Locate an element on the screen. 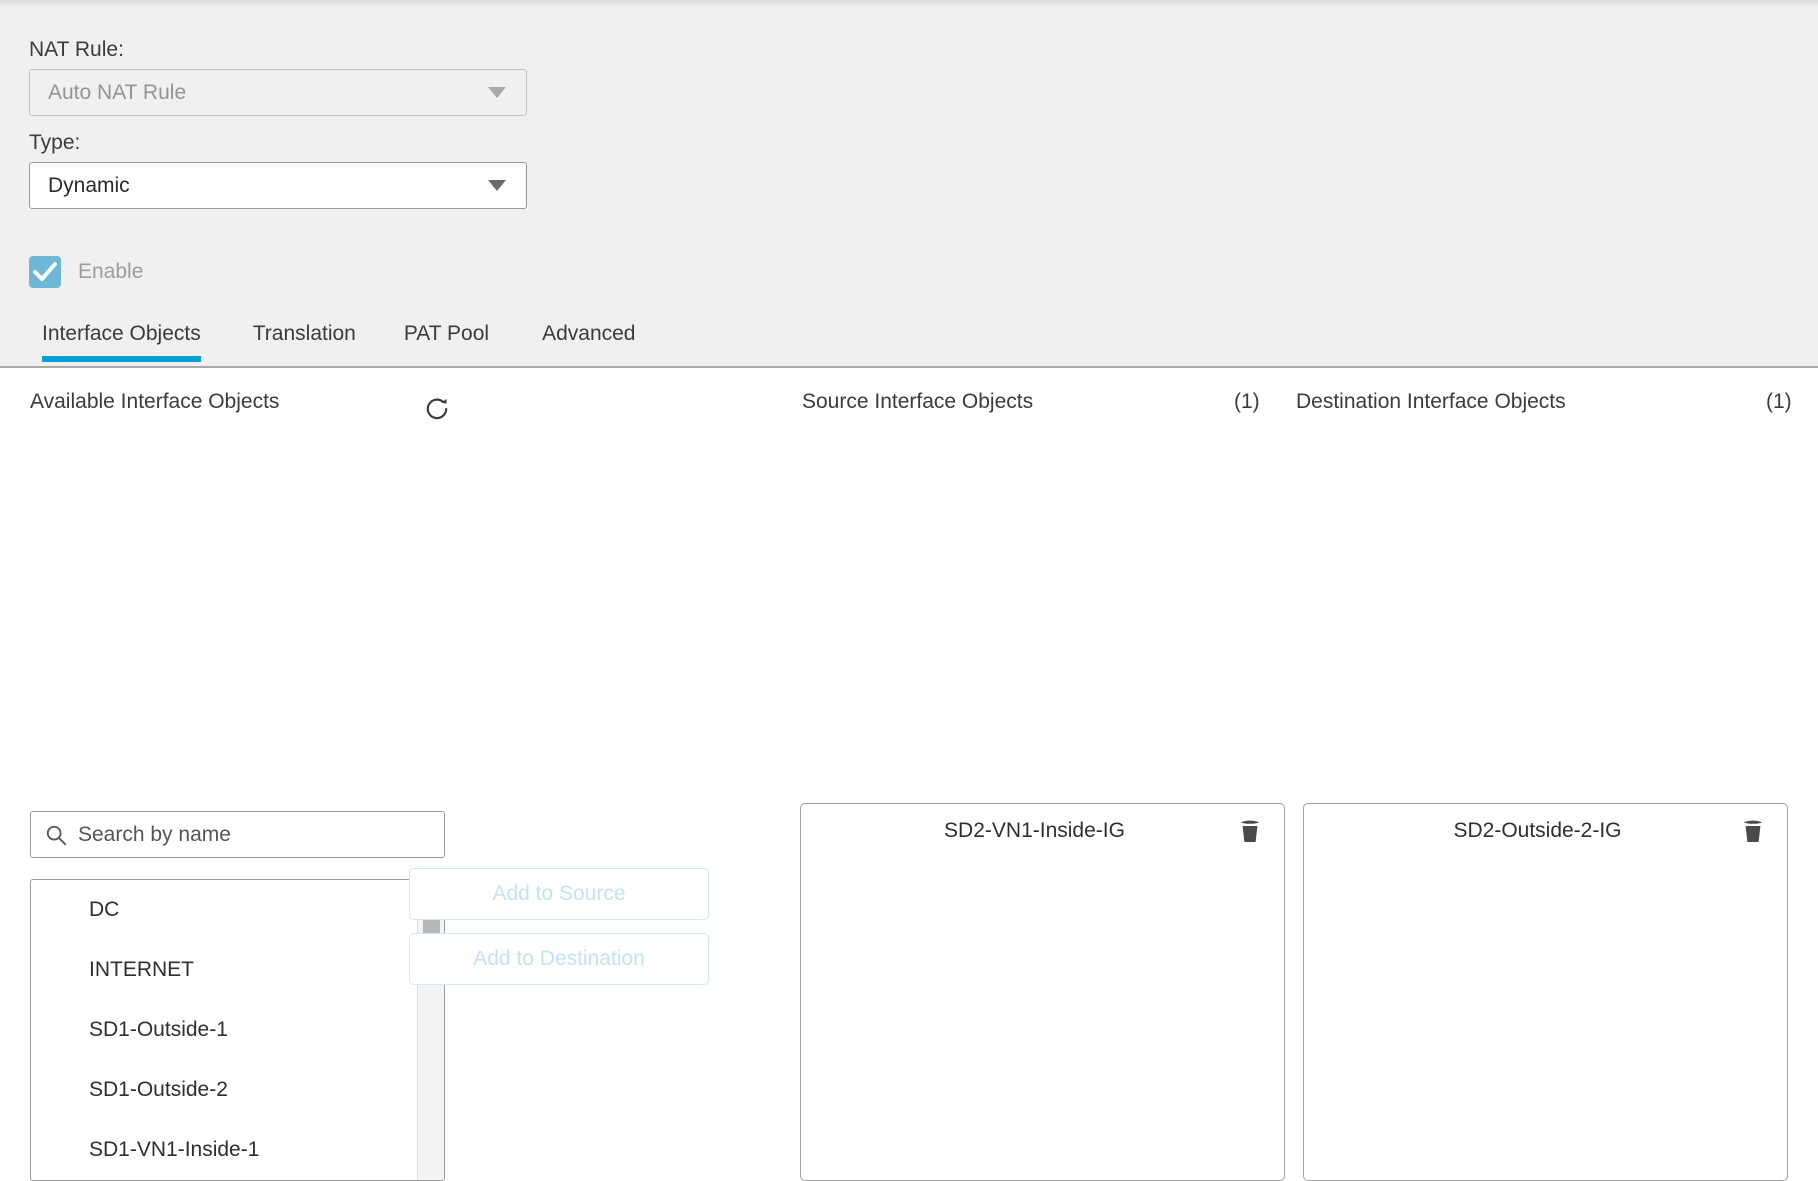 The height and width of the screenshot is (1181, 1818). enable-checkbox-row: Enable is located at coordinates (86, 272).